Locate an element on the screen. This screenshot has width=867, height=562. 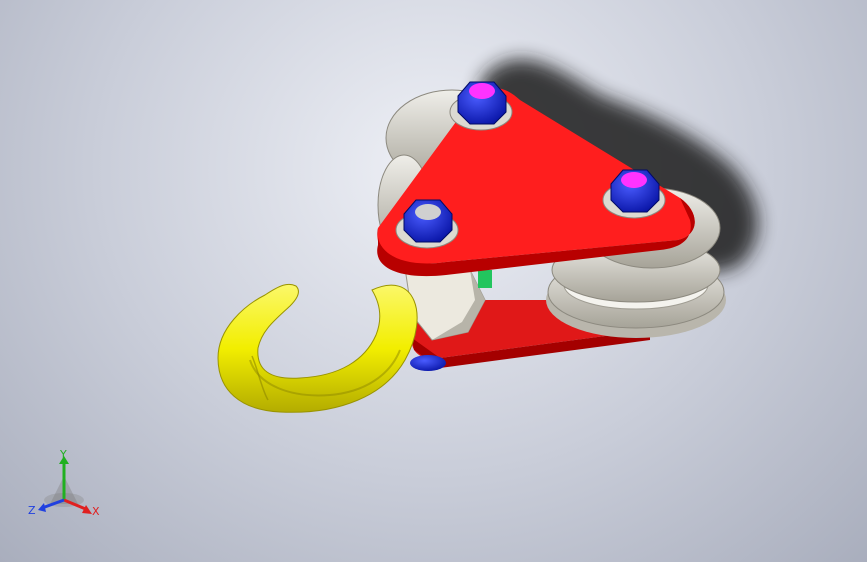
lower-nut-left is located at coordinates (428, 363).